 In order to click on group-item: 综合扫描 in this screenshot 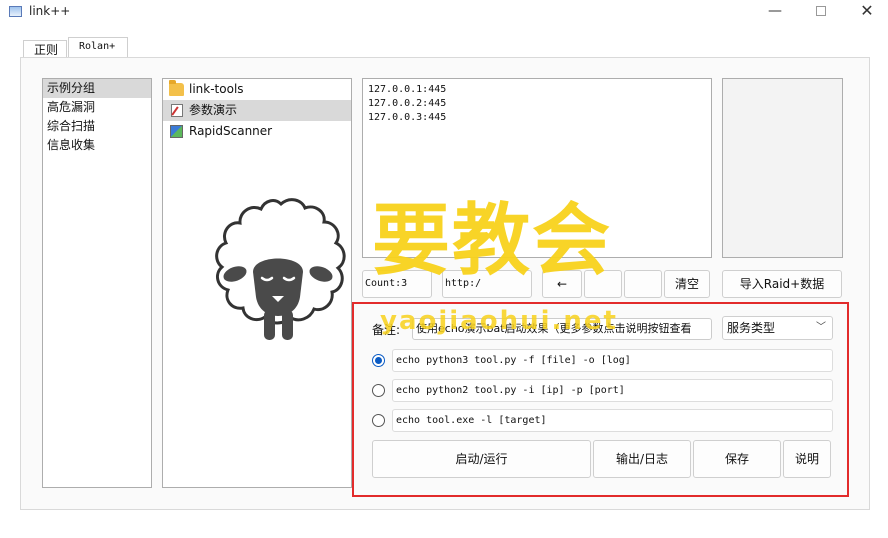, I will do `click(97, 126)`.